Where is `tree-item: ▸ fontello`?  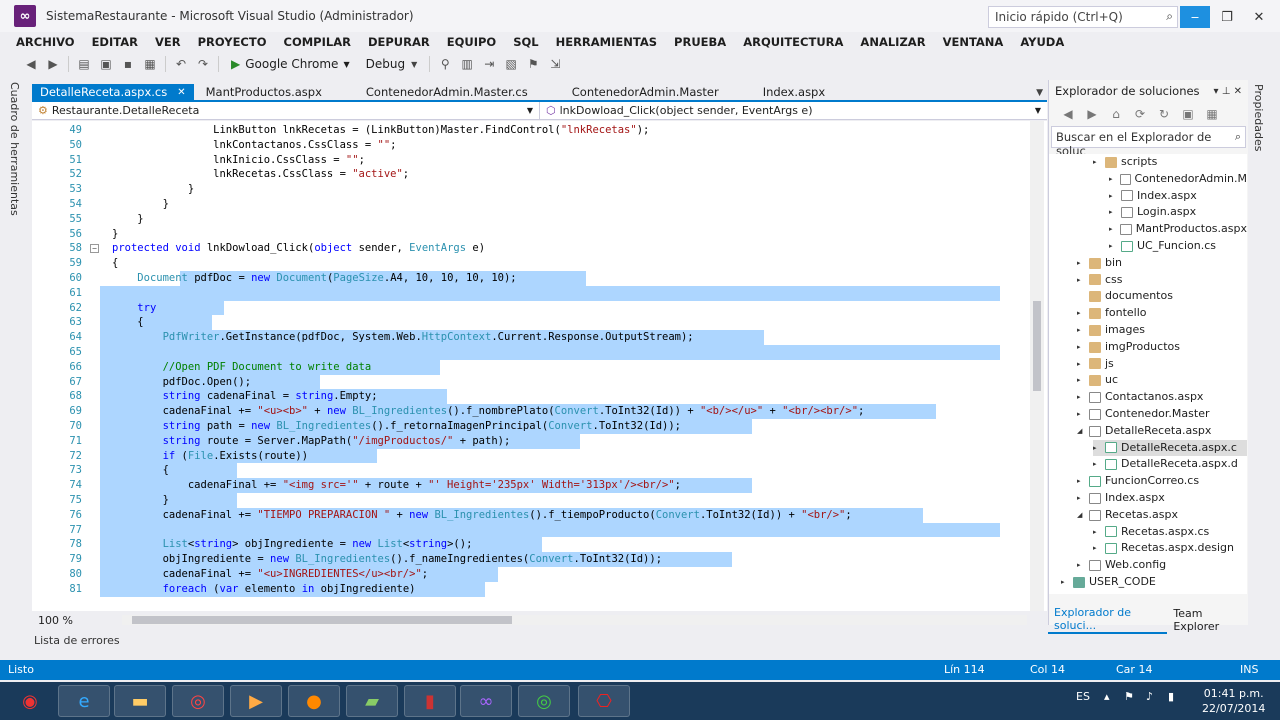 tree-item: ▸ fontello is located at coordinates (1162, 313).